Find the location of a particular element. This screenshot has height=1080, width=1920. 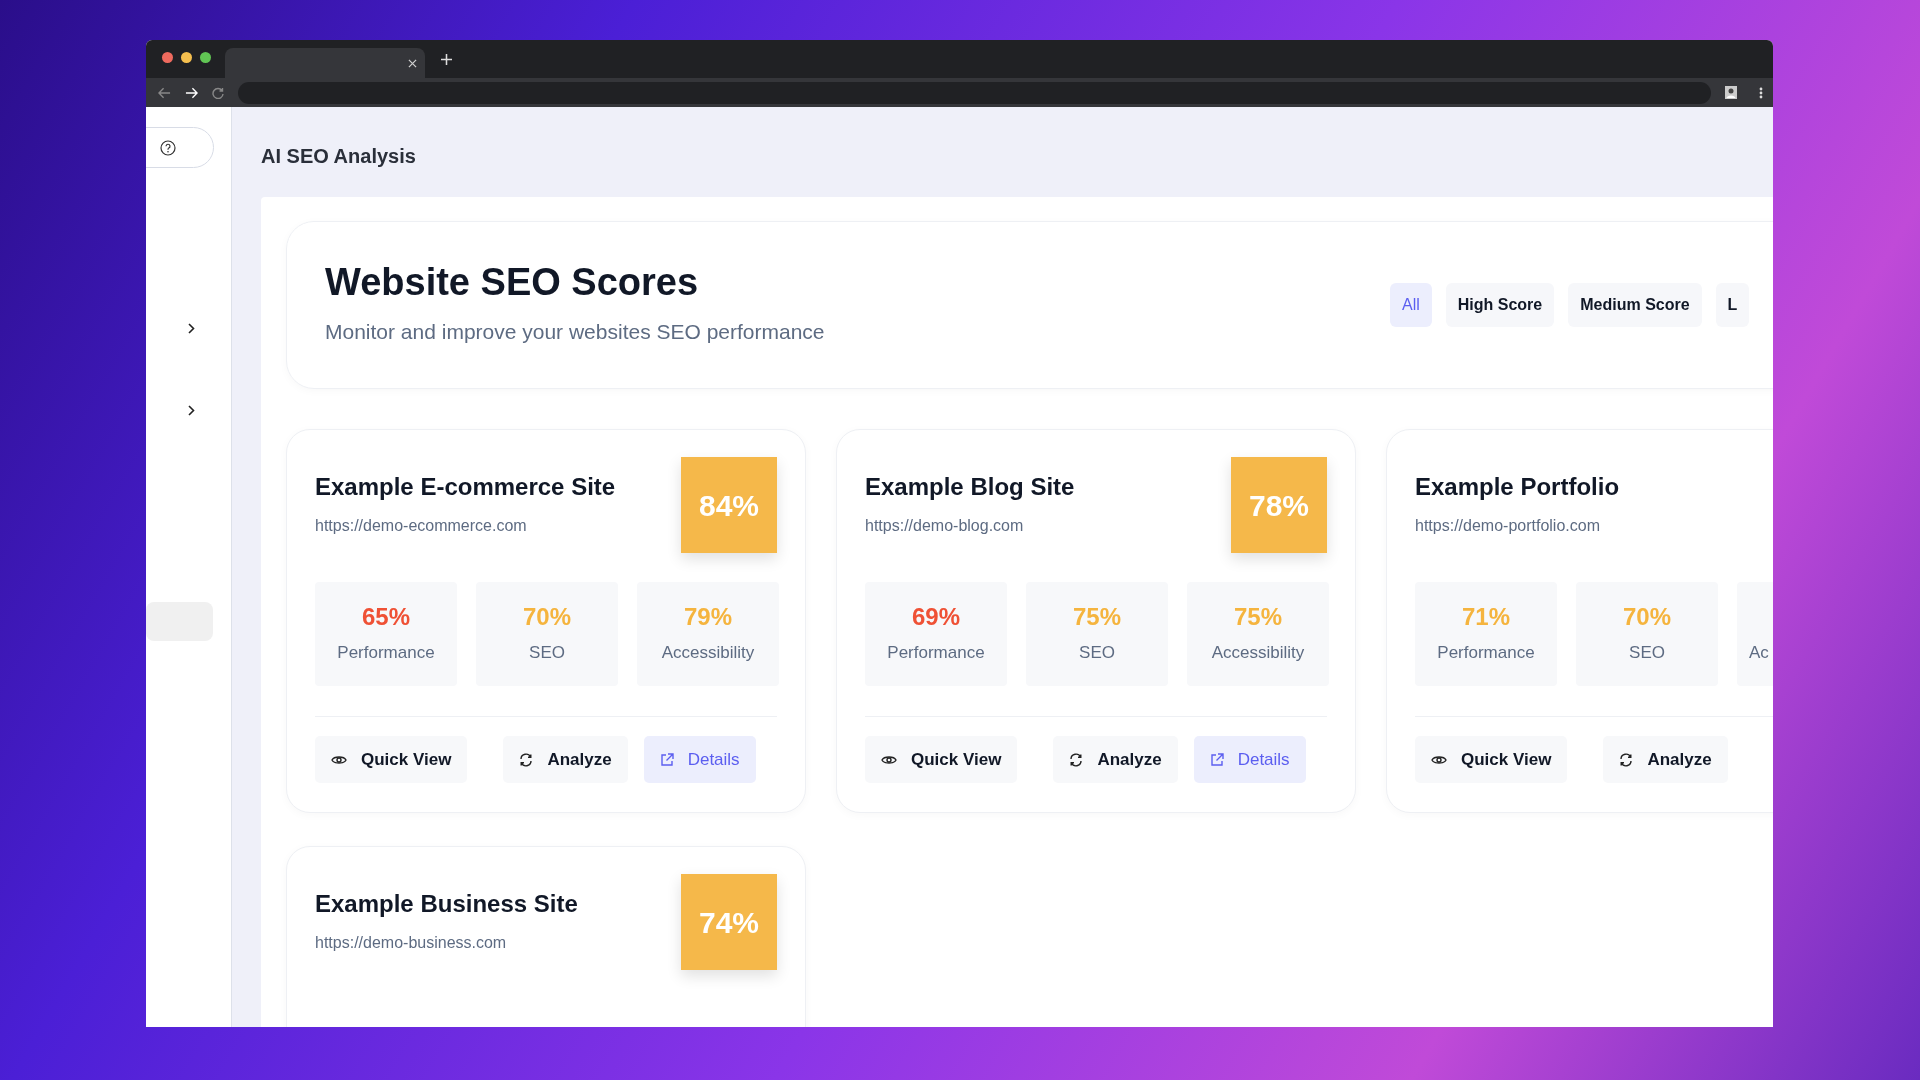

site-url: https://demo-portfolio.com is located at coordinates (1508, 525).